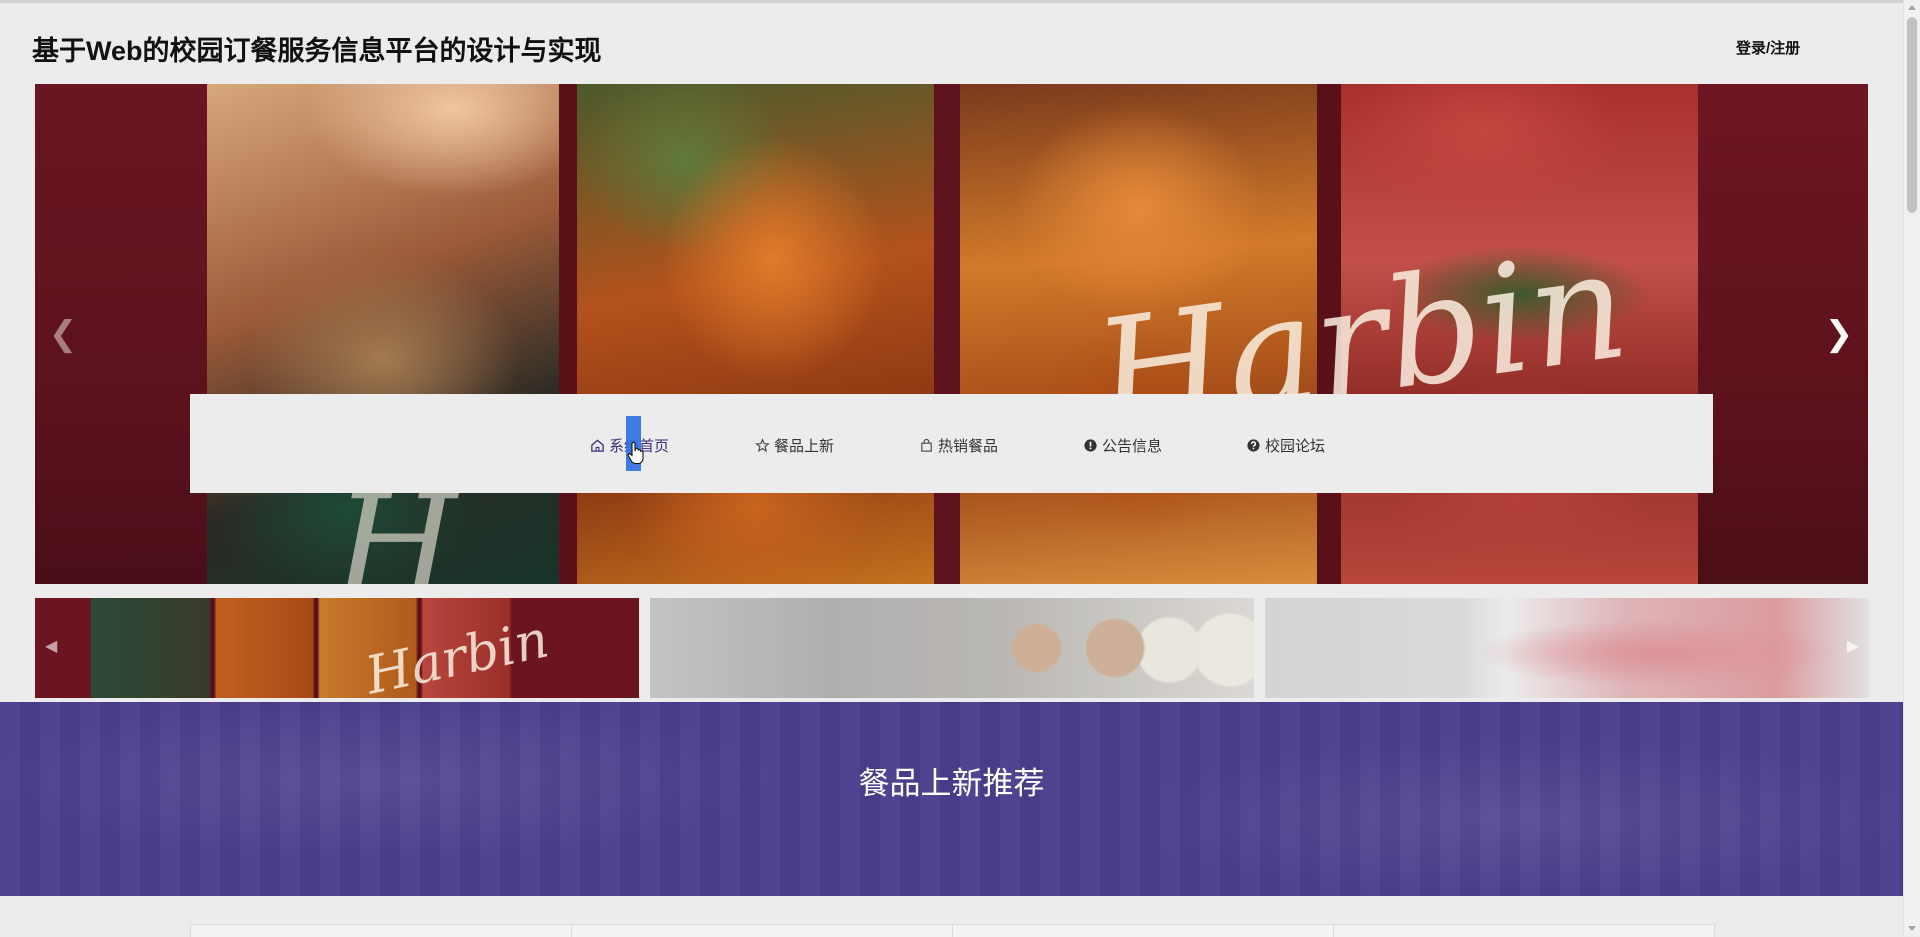 The height and width of the screenshot is (937, 1920). What do you see at coordinates (1912, 928) in the screenshot?
I see `scroll-down-arrow-icon` at bounding box center [1912, 928].